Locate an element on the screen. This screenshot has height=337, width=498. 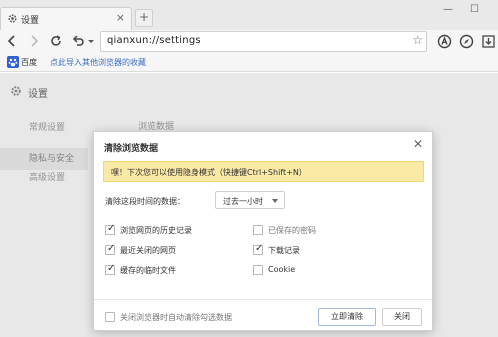
checkbox-cache: ✓ is located at coordinates (110, 269).